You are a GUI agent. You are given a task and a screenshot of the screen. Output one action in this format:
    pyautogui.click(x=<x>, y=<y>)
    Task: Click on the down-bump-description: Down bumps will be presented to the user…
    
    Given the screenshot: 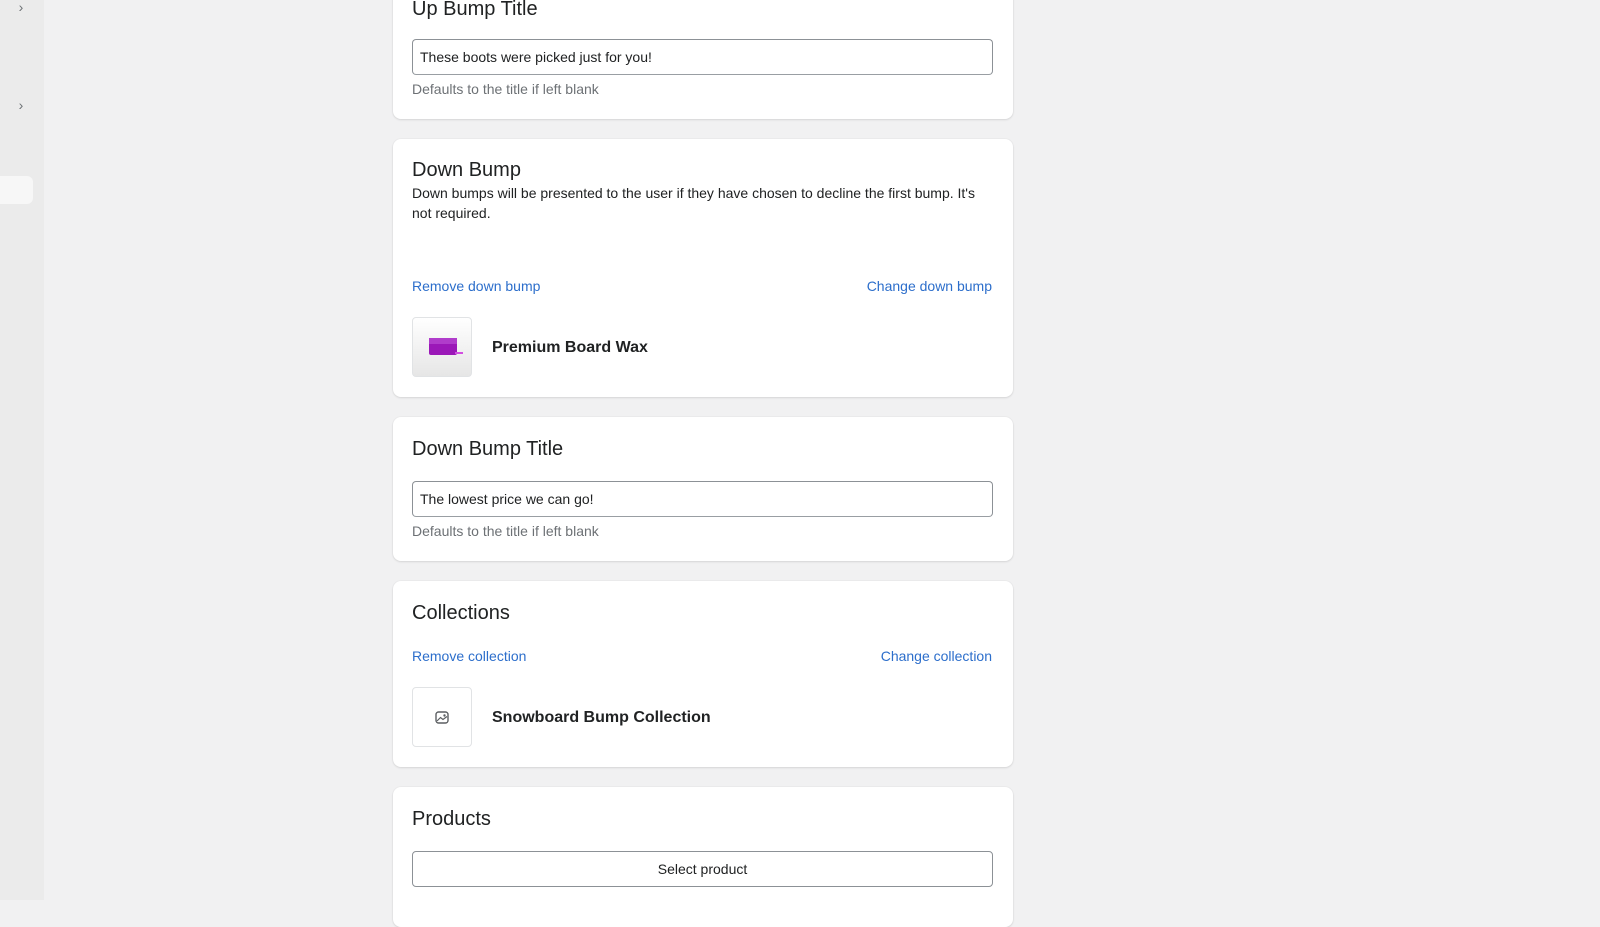 What is the action you would take?
    pyautogui.click(x=693, y=203)
    